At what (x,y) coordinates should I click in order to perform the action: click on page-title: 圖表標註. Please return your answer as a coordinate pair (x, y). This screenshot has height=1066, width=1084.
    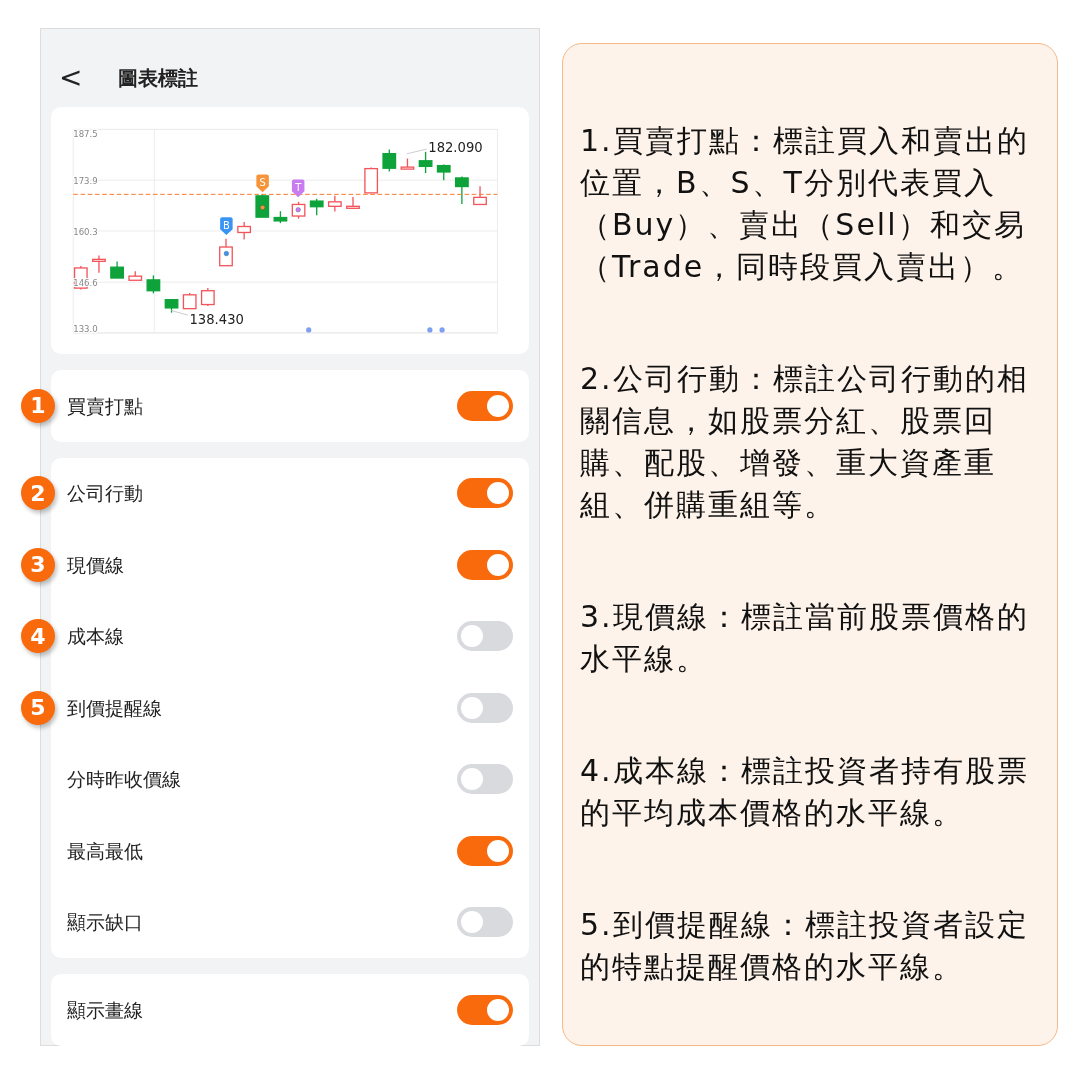
    Looking at the image, I should click on (158, 78).